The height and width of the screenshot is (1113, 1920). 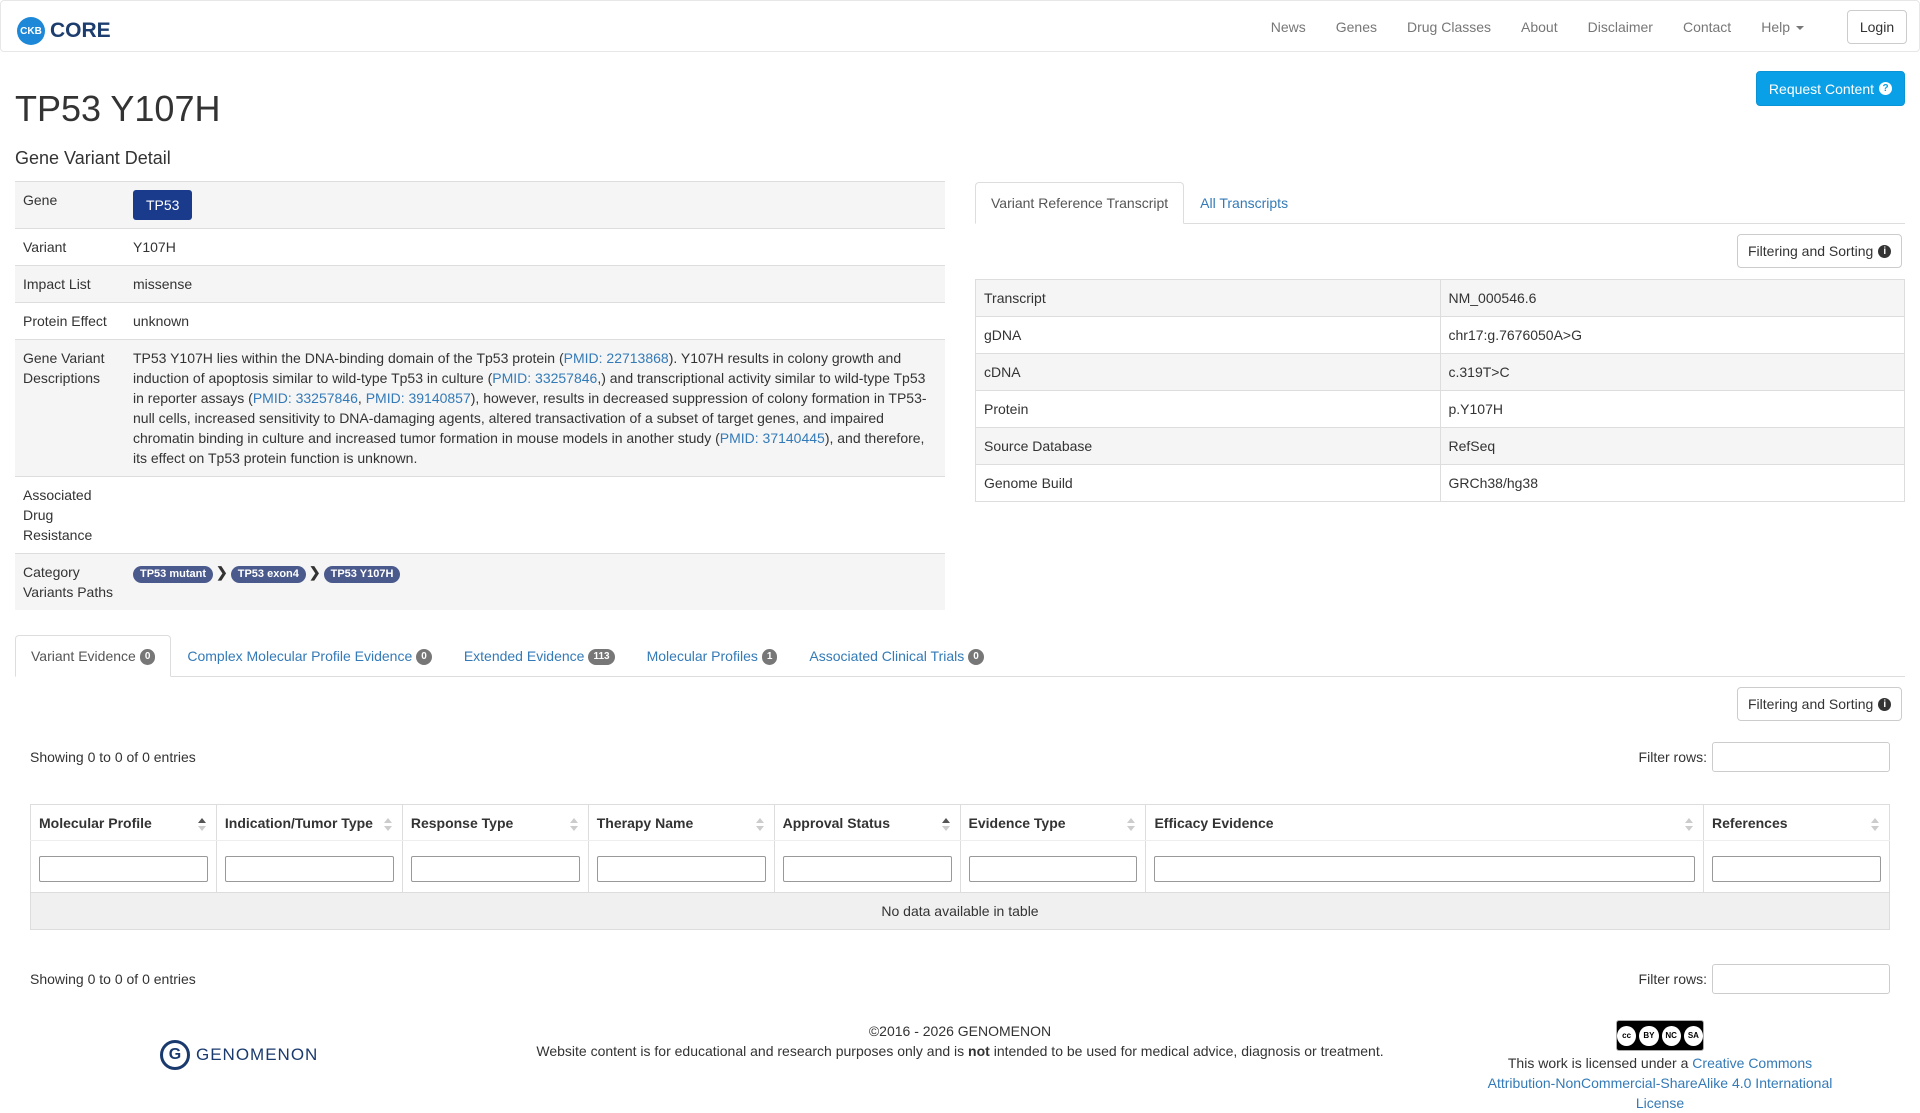 I want to click on brand: CKB CORE, so click(x=64, y=31).